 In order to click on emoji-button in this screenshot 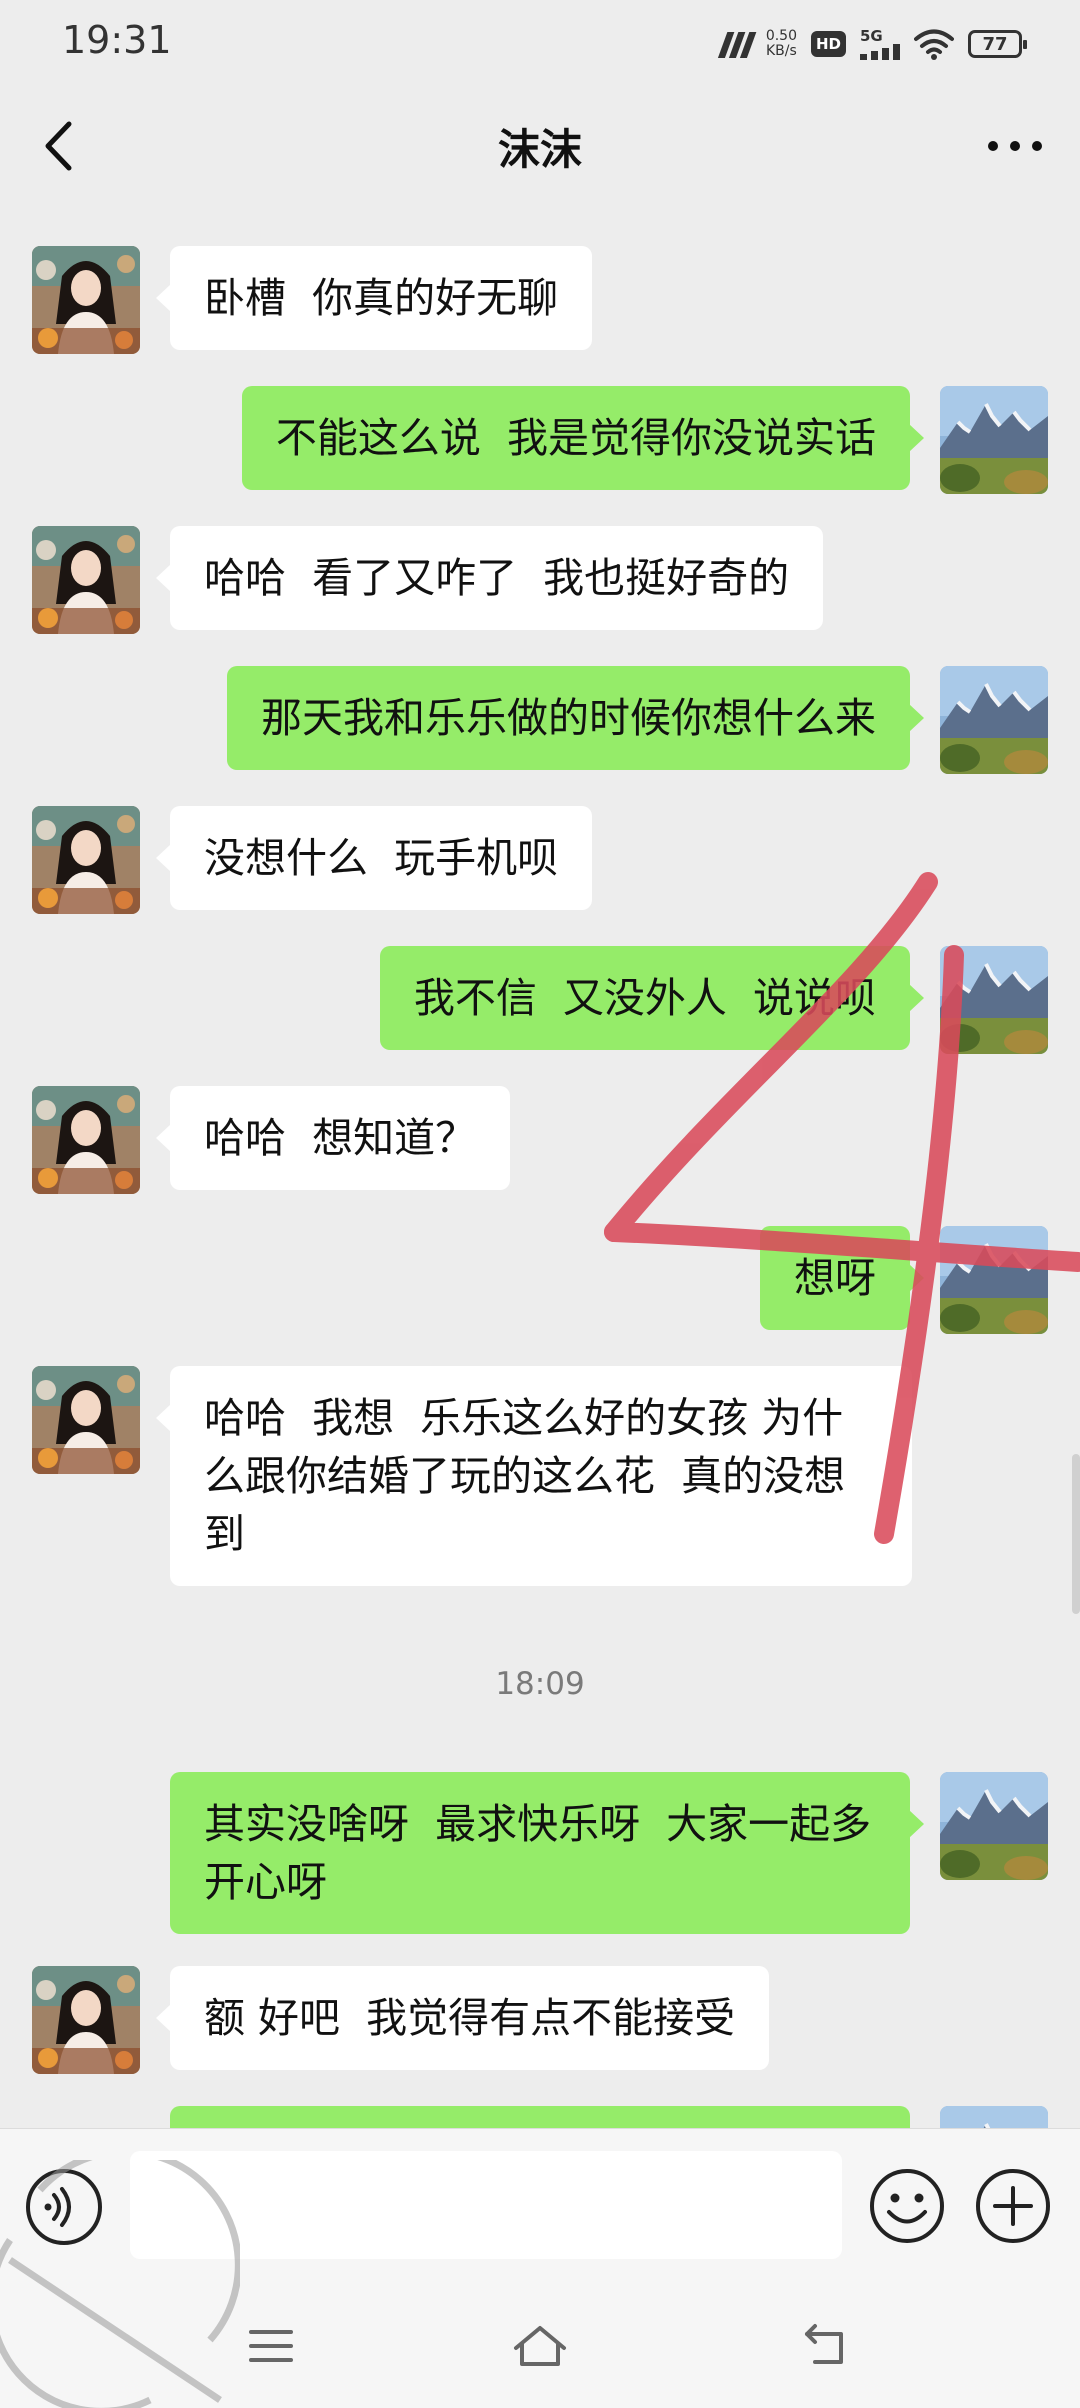, I will do `click(907, 2206)`.